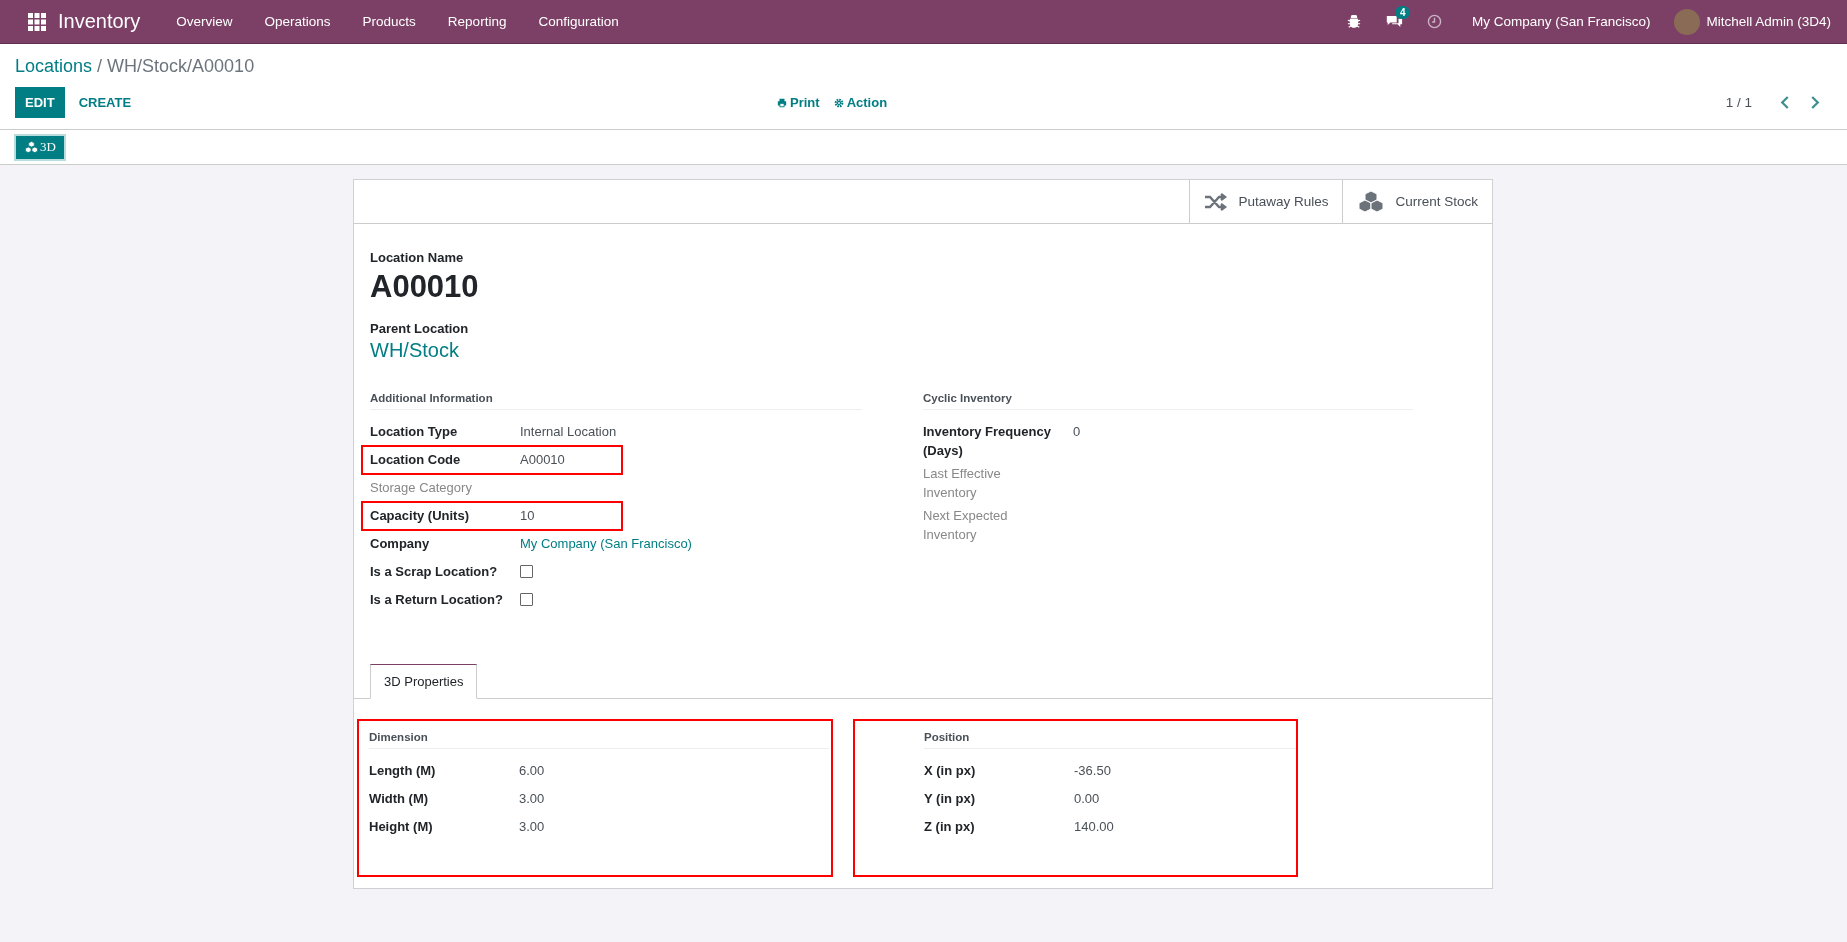 The image size is (1847, 942). Describe the element at coordinates (1738, 102) in the screenshot. I see `pager-counter: 1 / 1` at that location.